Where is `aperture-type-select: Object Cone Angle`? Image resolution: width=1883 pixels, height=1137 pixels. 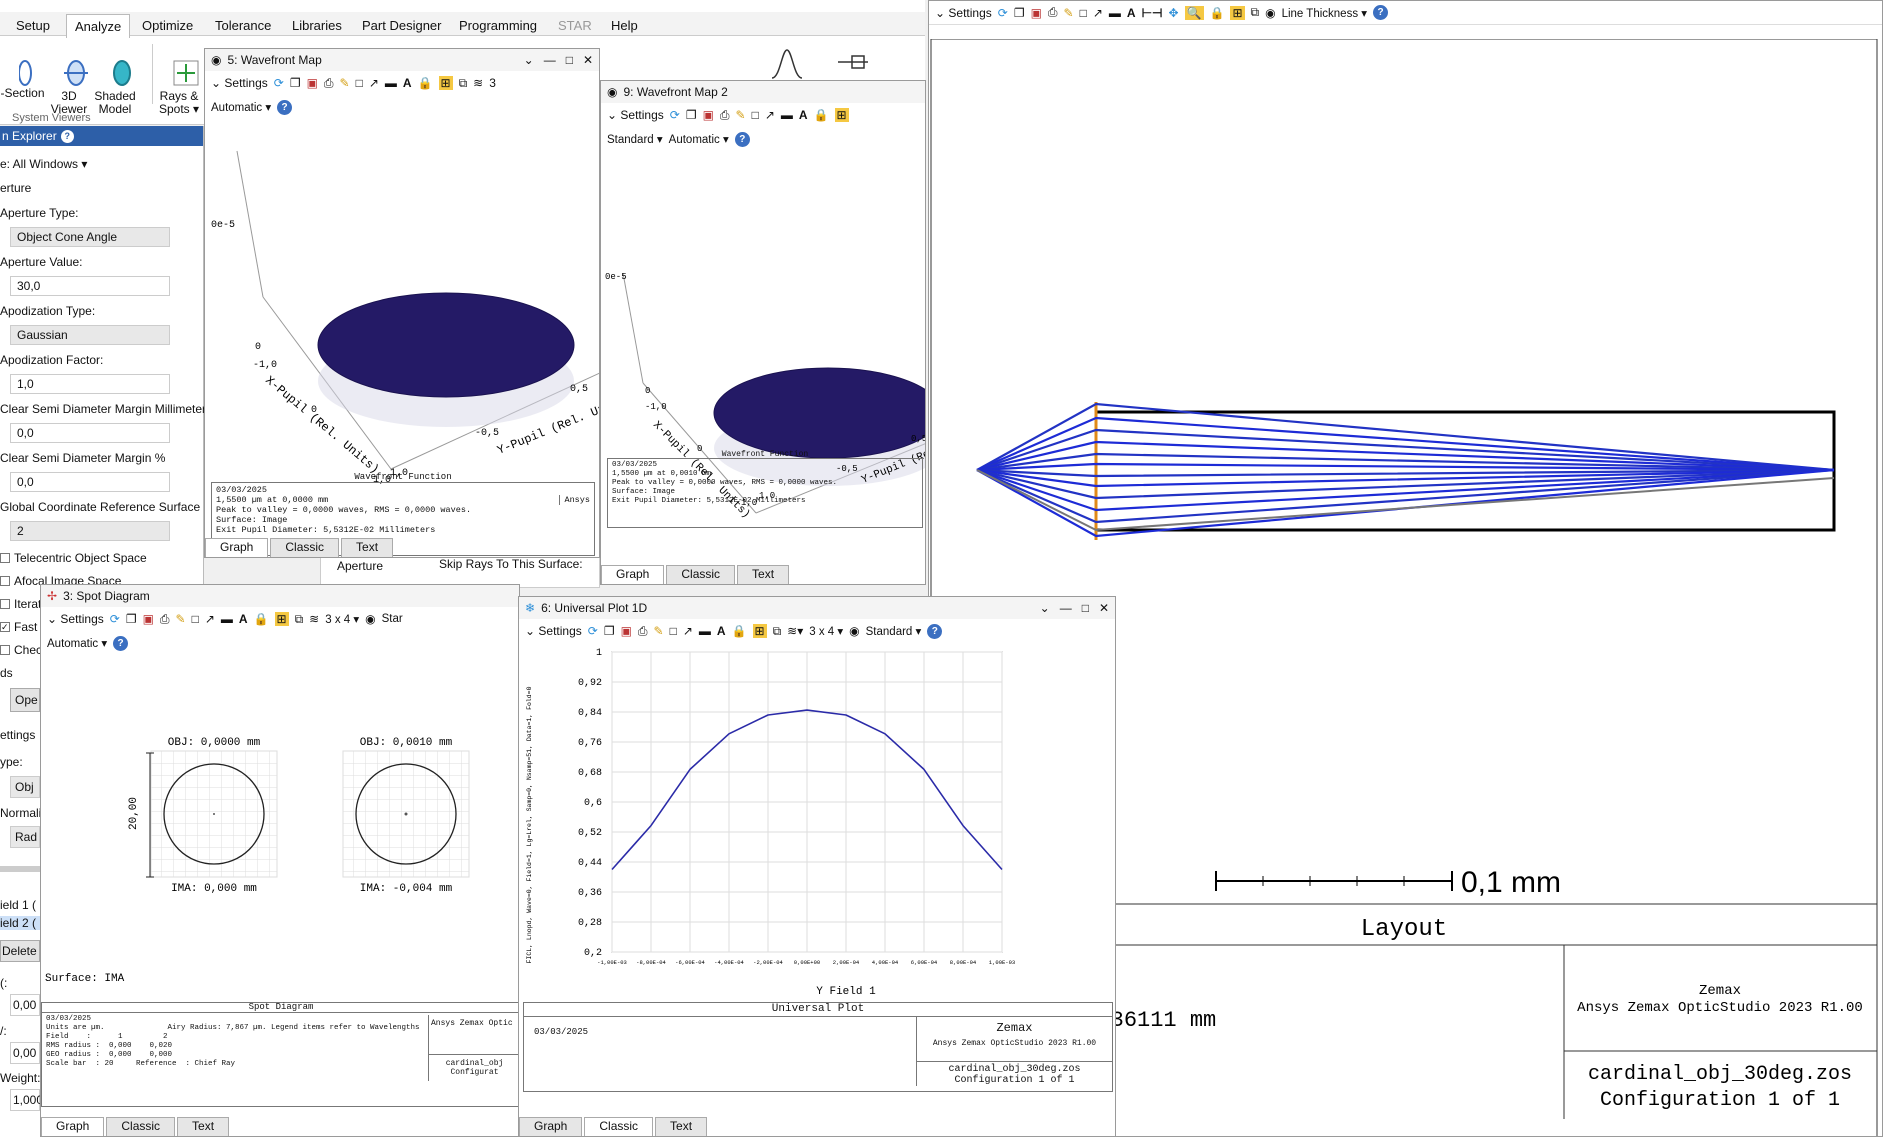 aperture-type-select: Object Cone Angle is located at coordinates (90, 237).